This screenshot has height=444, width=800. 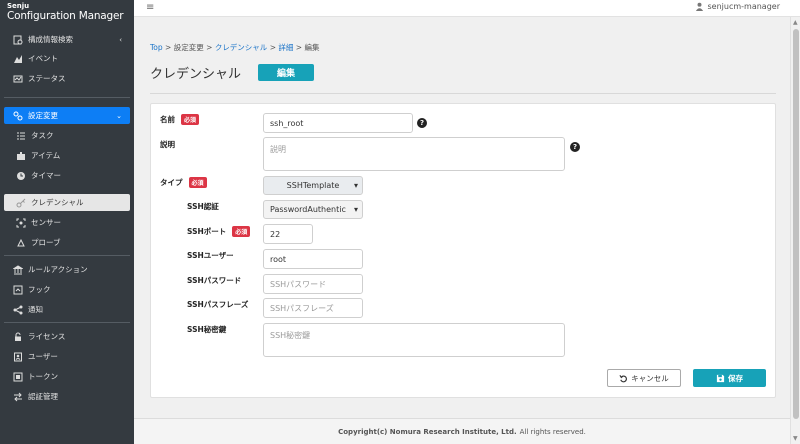 What do you see at coordinates (467, 8) in the screenshot?
I see `top-bar: ≡ senjucm-manager` at bounding box center [467, 8].